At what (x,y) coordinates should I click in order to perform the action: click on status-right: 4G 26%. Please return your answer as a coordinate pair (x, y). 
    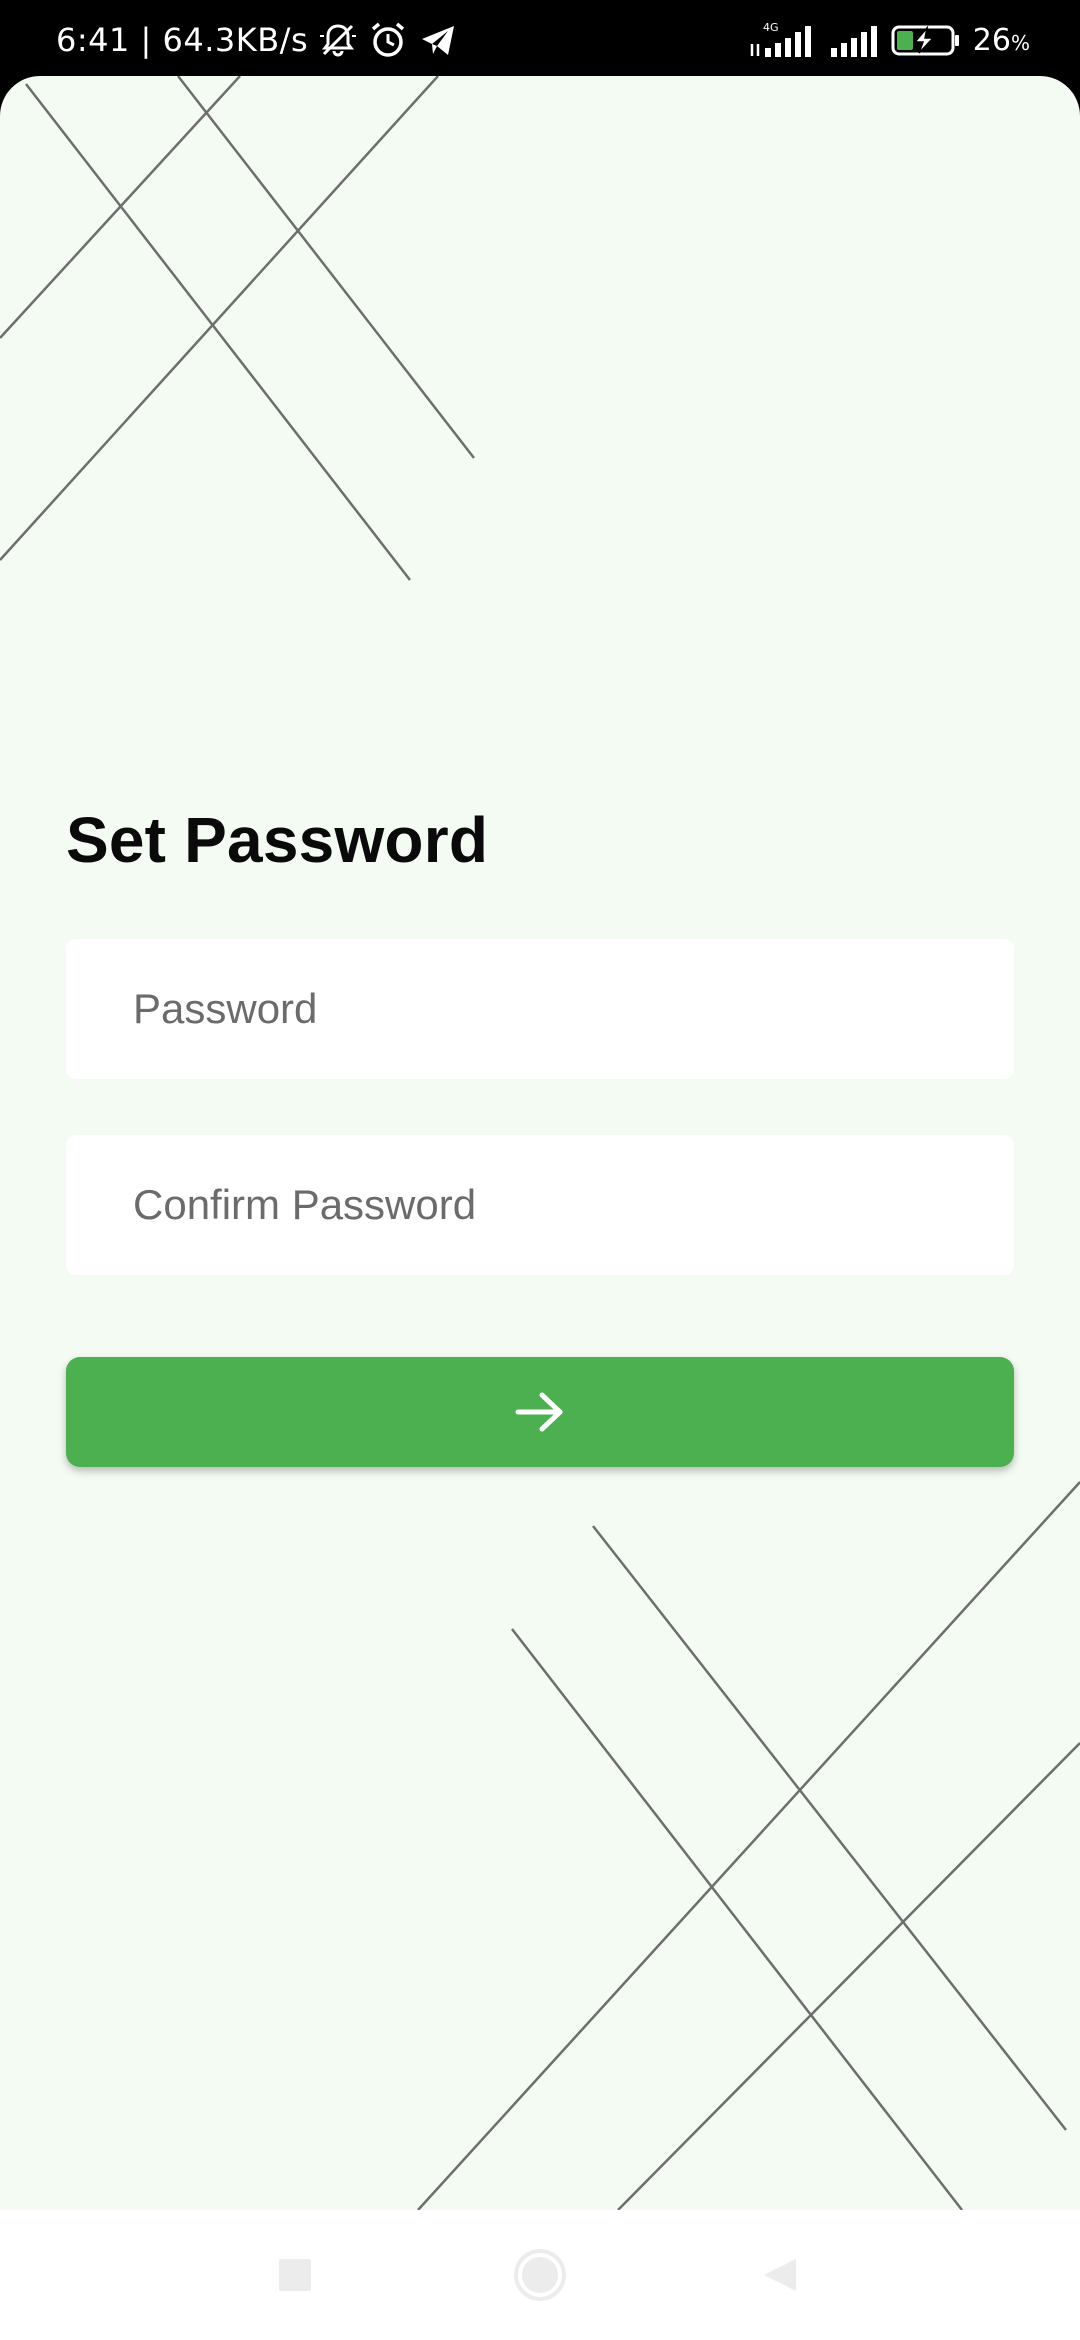
    Looking at the image, I should click on (889, 40).